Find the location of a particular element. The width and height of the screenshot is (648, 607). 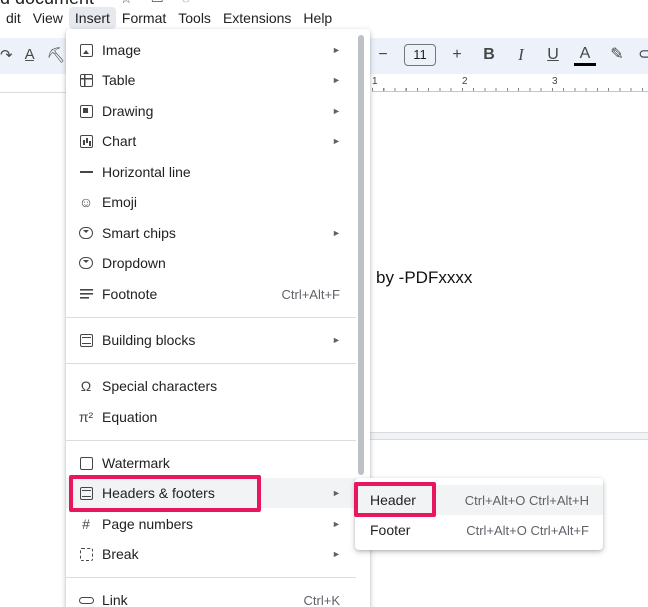

menu-item-label: Break is located at coordinates (120, 554).